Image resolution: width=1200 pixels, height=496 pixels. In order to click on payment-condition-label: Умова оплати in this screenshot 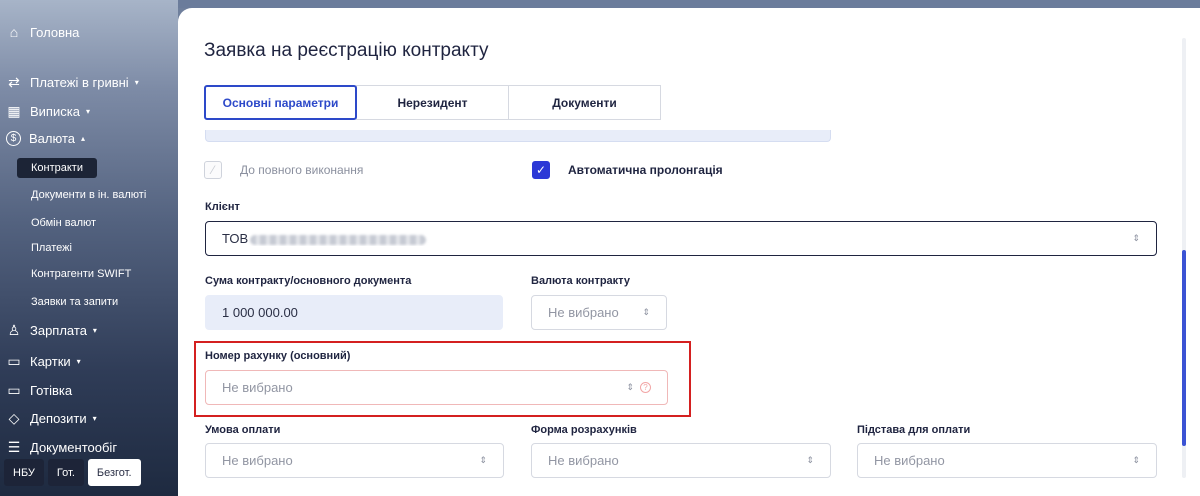, I will do `click(243, 430)`.